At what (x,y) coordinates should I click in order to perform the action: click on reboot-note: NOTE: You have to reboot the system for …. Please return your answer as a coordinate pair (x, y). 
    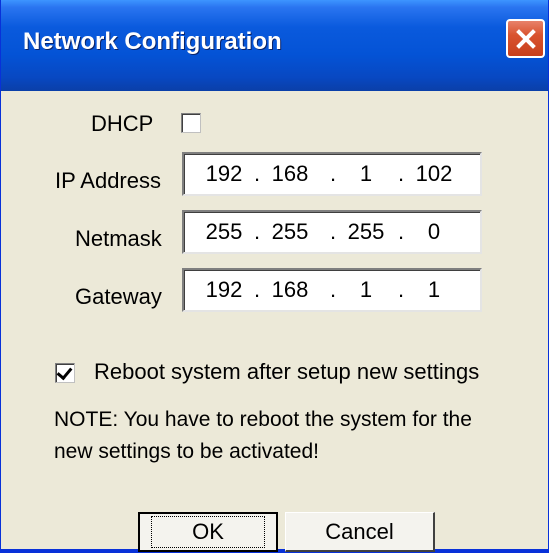
    Looking at the image, I should click on (263, 435).